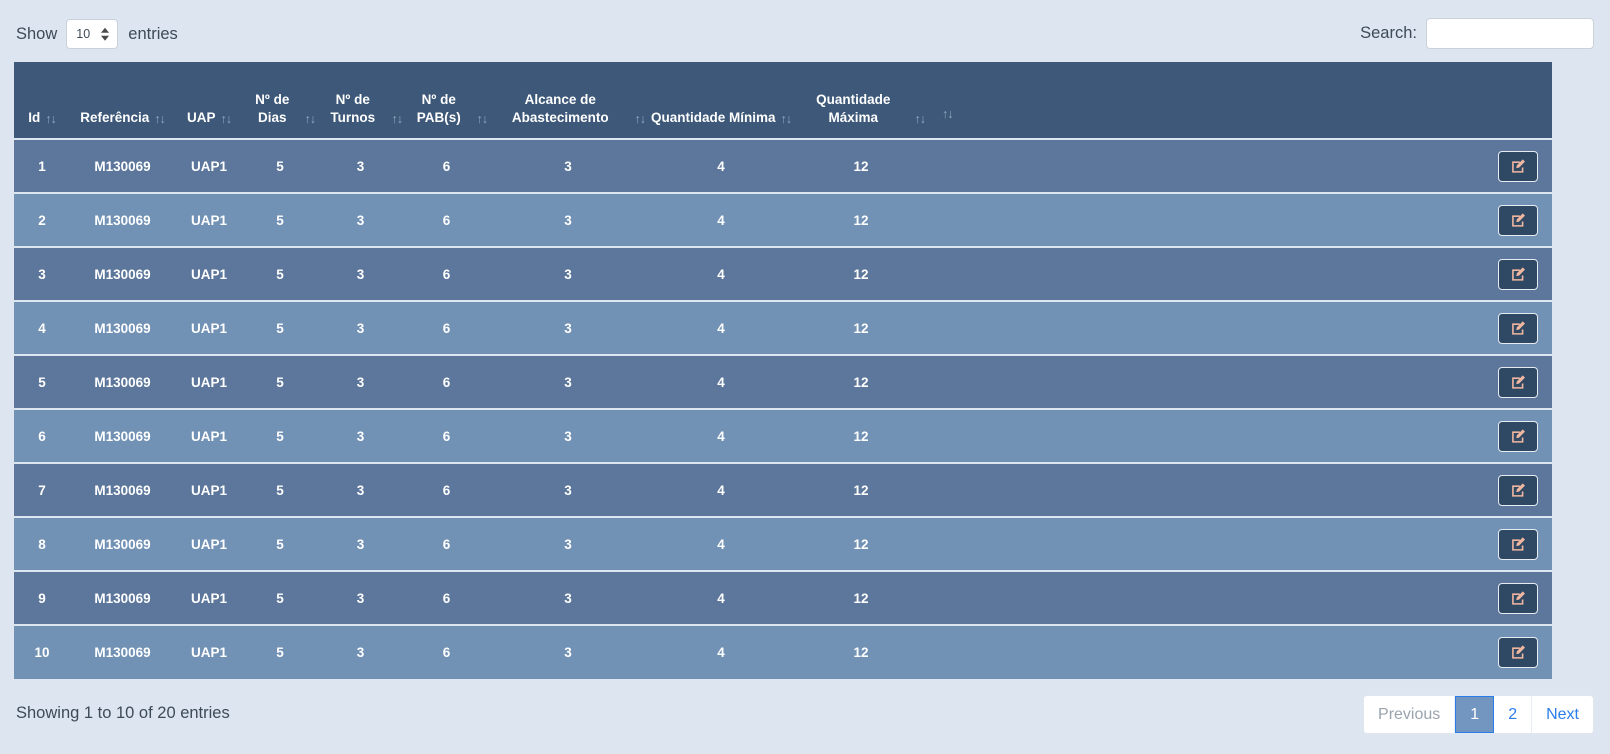 This screenshot has width=1610, height=754. Describe the element at coordinates (123, 713) in the screenshot. I see `table-info: Showing 1 to 10 of 20 entries` at that location.